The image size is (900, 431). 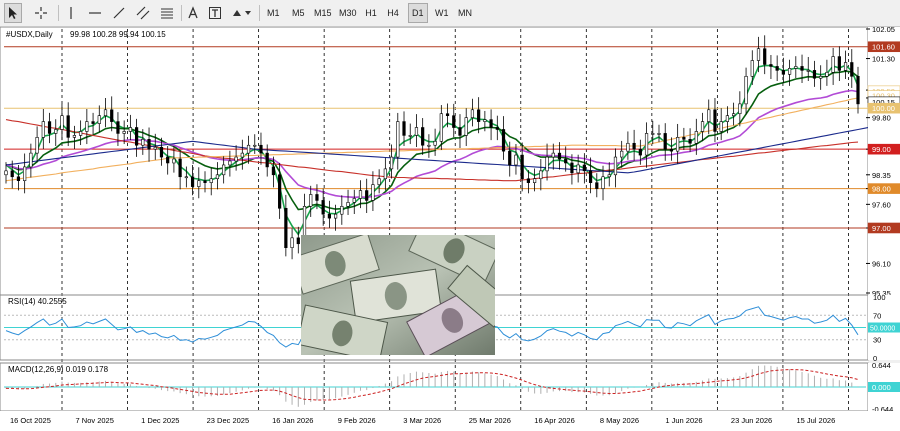 I want to click on timeframe-w1-button: W1, so click(x=442, y=13).